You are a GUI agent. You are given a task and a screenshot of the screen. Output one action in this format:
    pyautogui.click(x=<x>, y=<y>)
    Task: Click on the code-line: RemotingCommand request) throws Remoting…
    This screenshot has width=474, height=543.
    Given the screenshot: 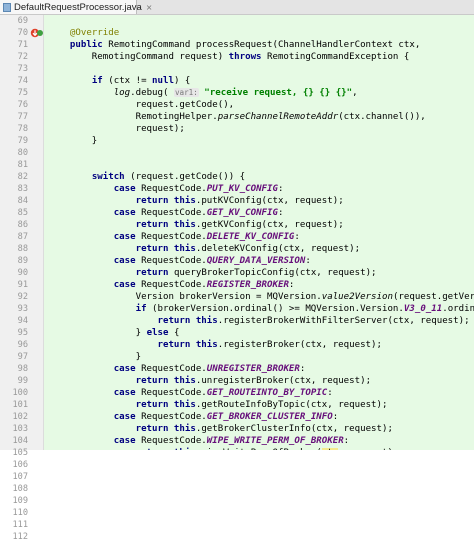 What is the action you would take?
    pyautogui.click(x=229, y=57)
    